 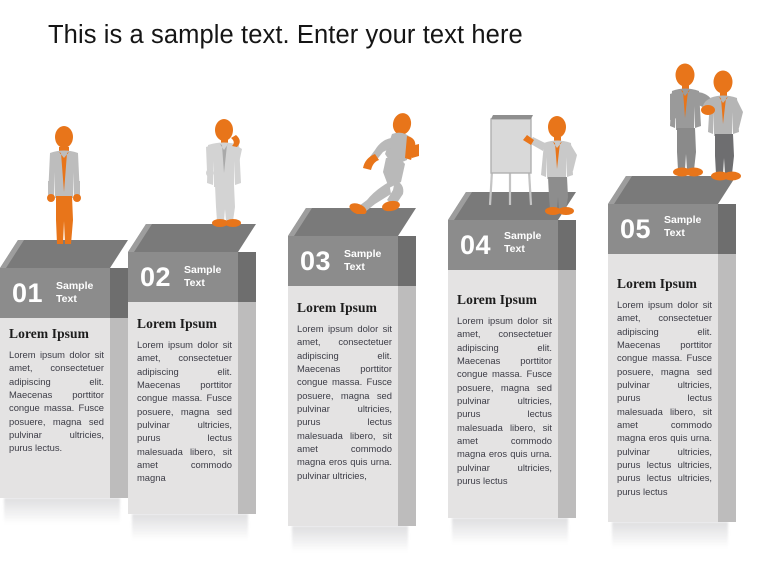 What do you see at coordinates (704, 121) in the screenshot?
I see `figure-handshake-two-businessmen-icon` at bounding box center [704, 121].